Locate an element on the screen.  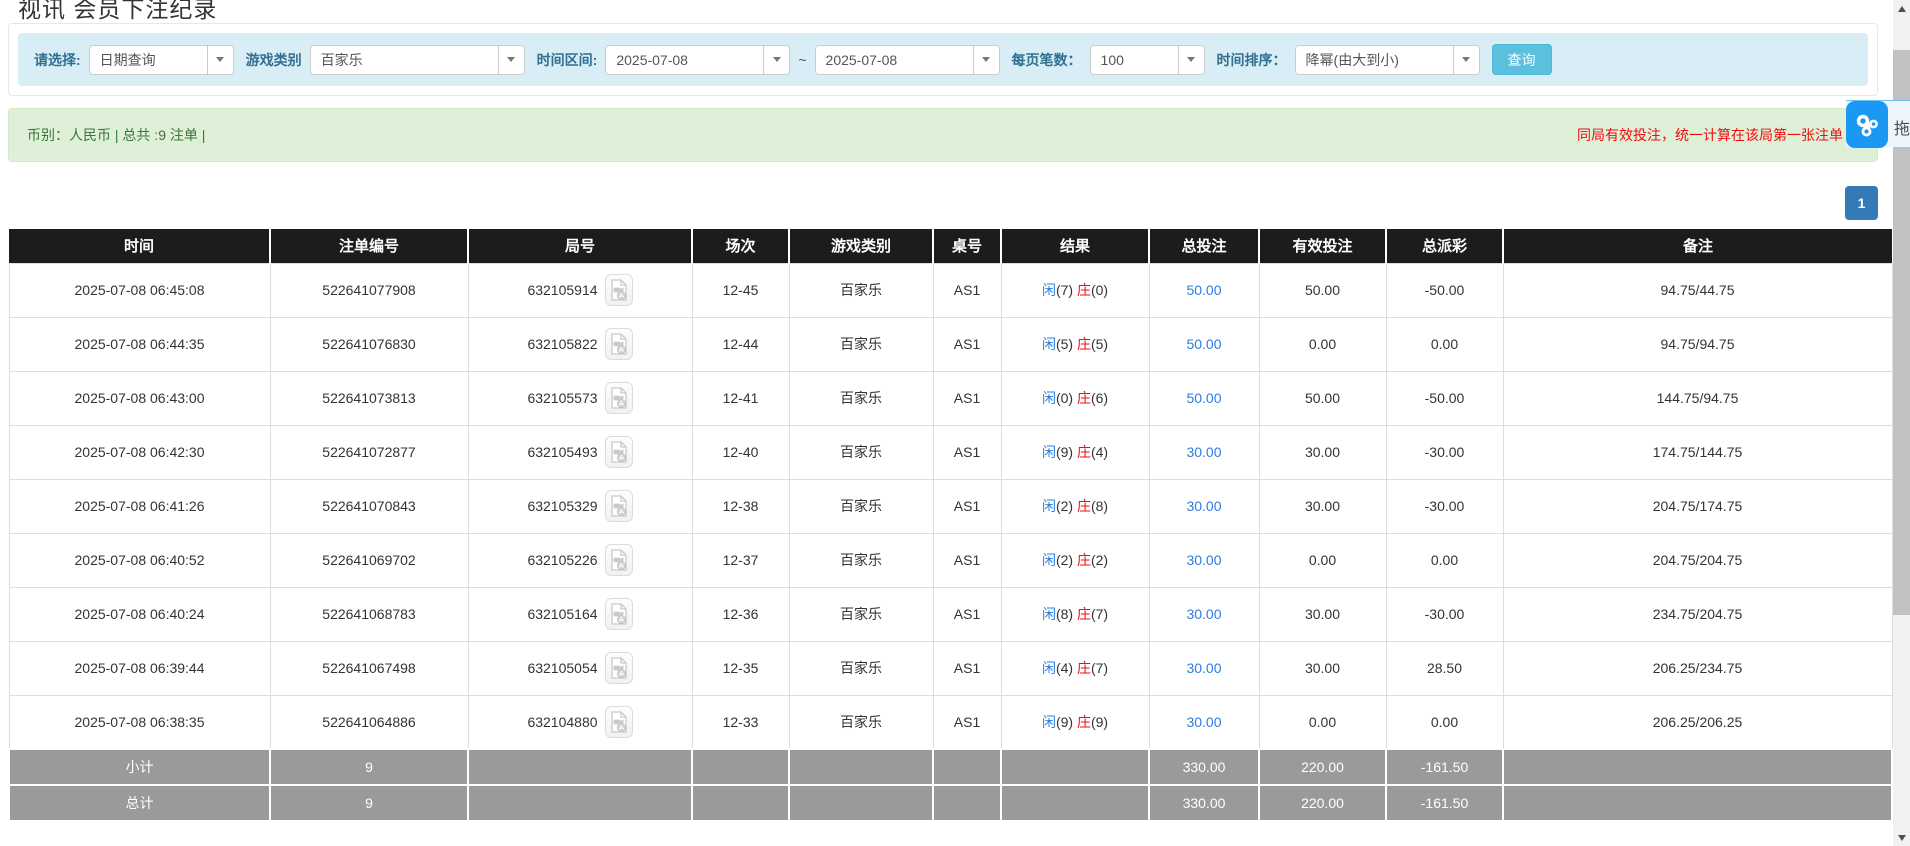
round-number: 632105493 is located at coordinates (562, 452).